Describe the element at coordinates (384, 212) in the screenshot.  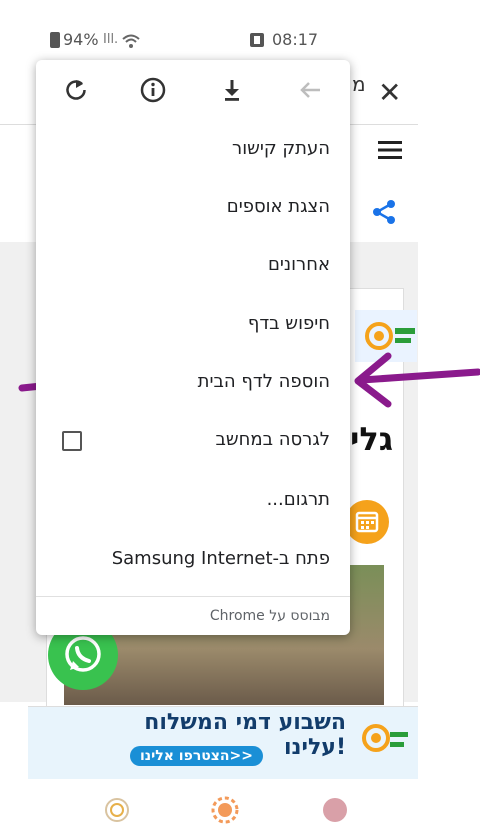
I see `share-icon` at that location.